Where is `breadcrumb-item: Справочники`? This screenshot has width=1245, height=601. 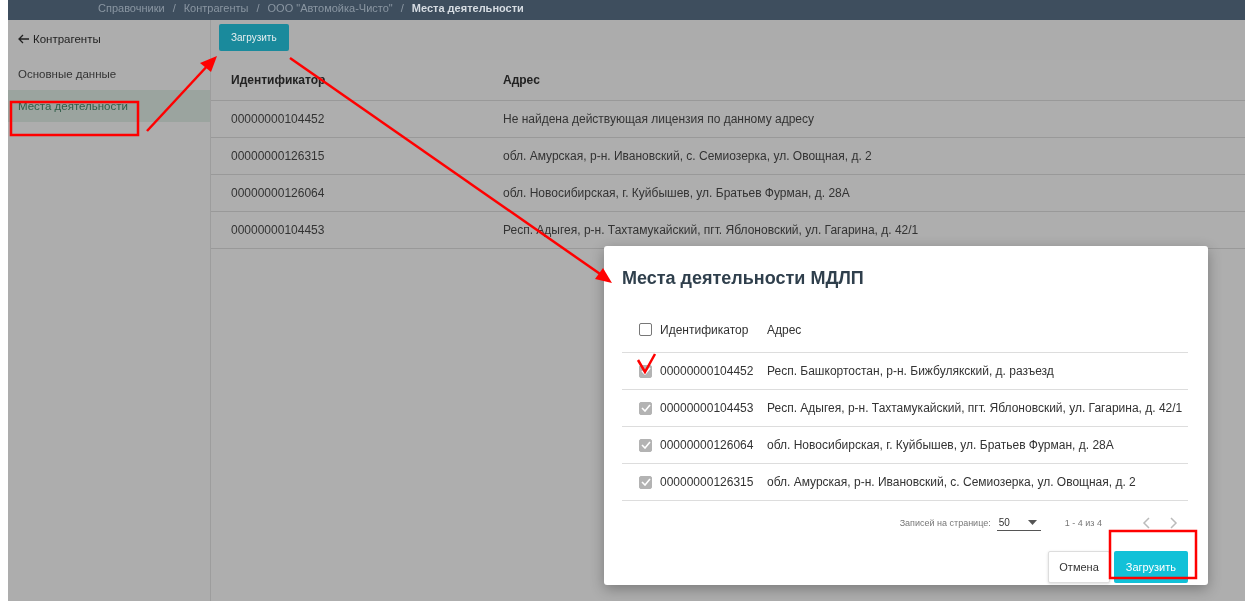
breadcrumb-item: Справочники is located at coordinates (131, 8).